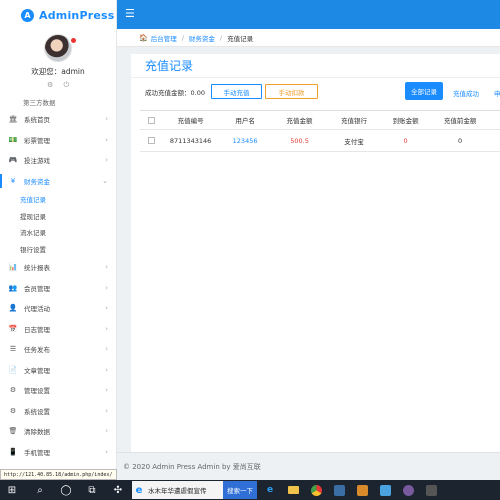 The height and width of the screenshot is (500, 500). I want to click on search-icon: ⌕, so click(40, 490).